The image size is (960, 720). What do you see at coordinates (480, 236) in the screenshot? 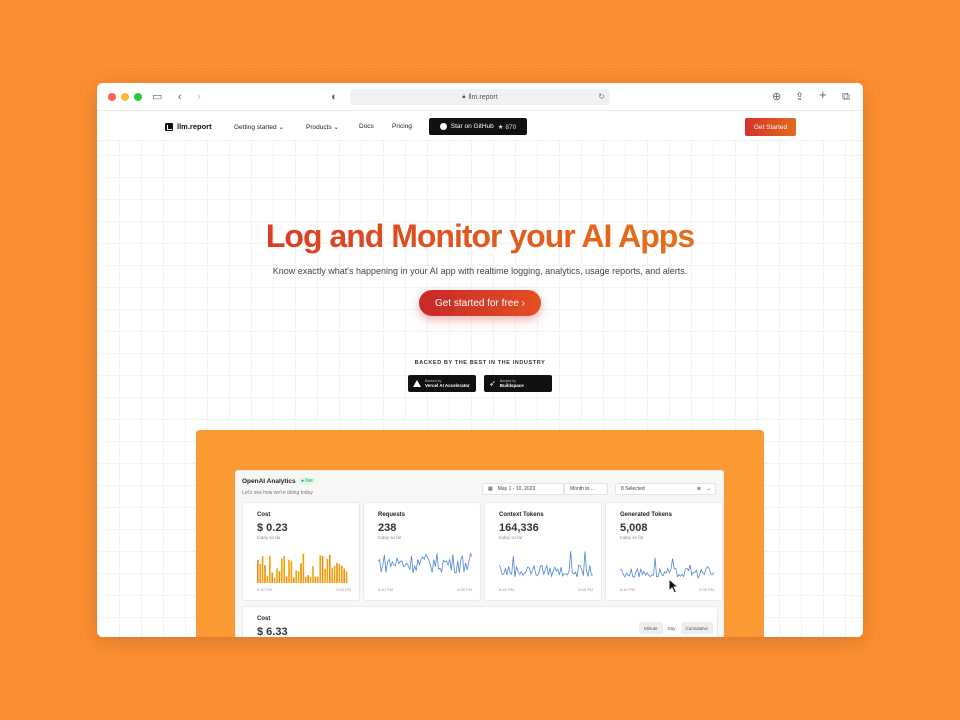
I see `hero-title: Log and Monitor your AI Apps` at bounding box center [480, 236].